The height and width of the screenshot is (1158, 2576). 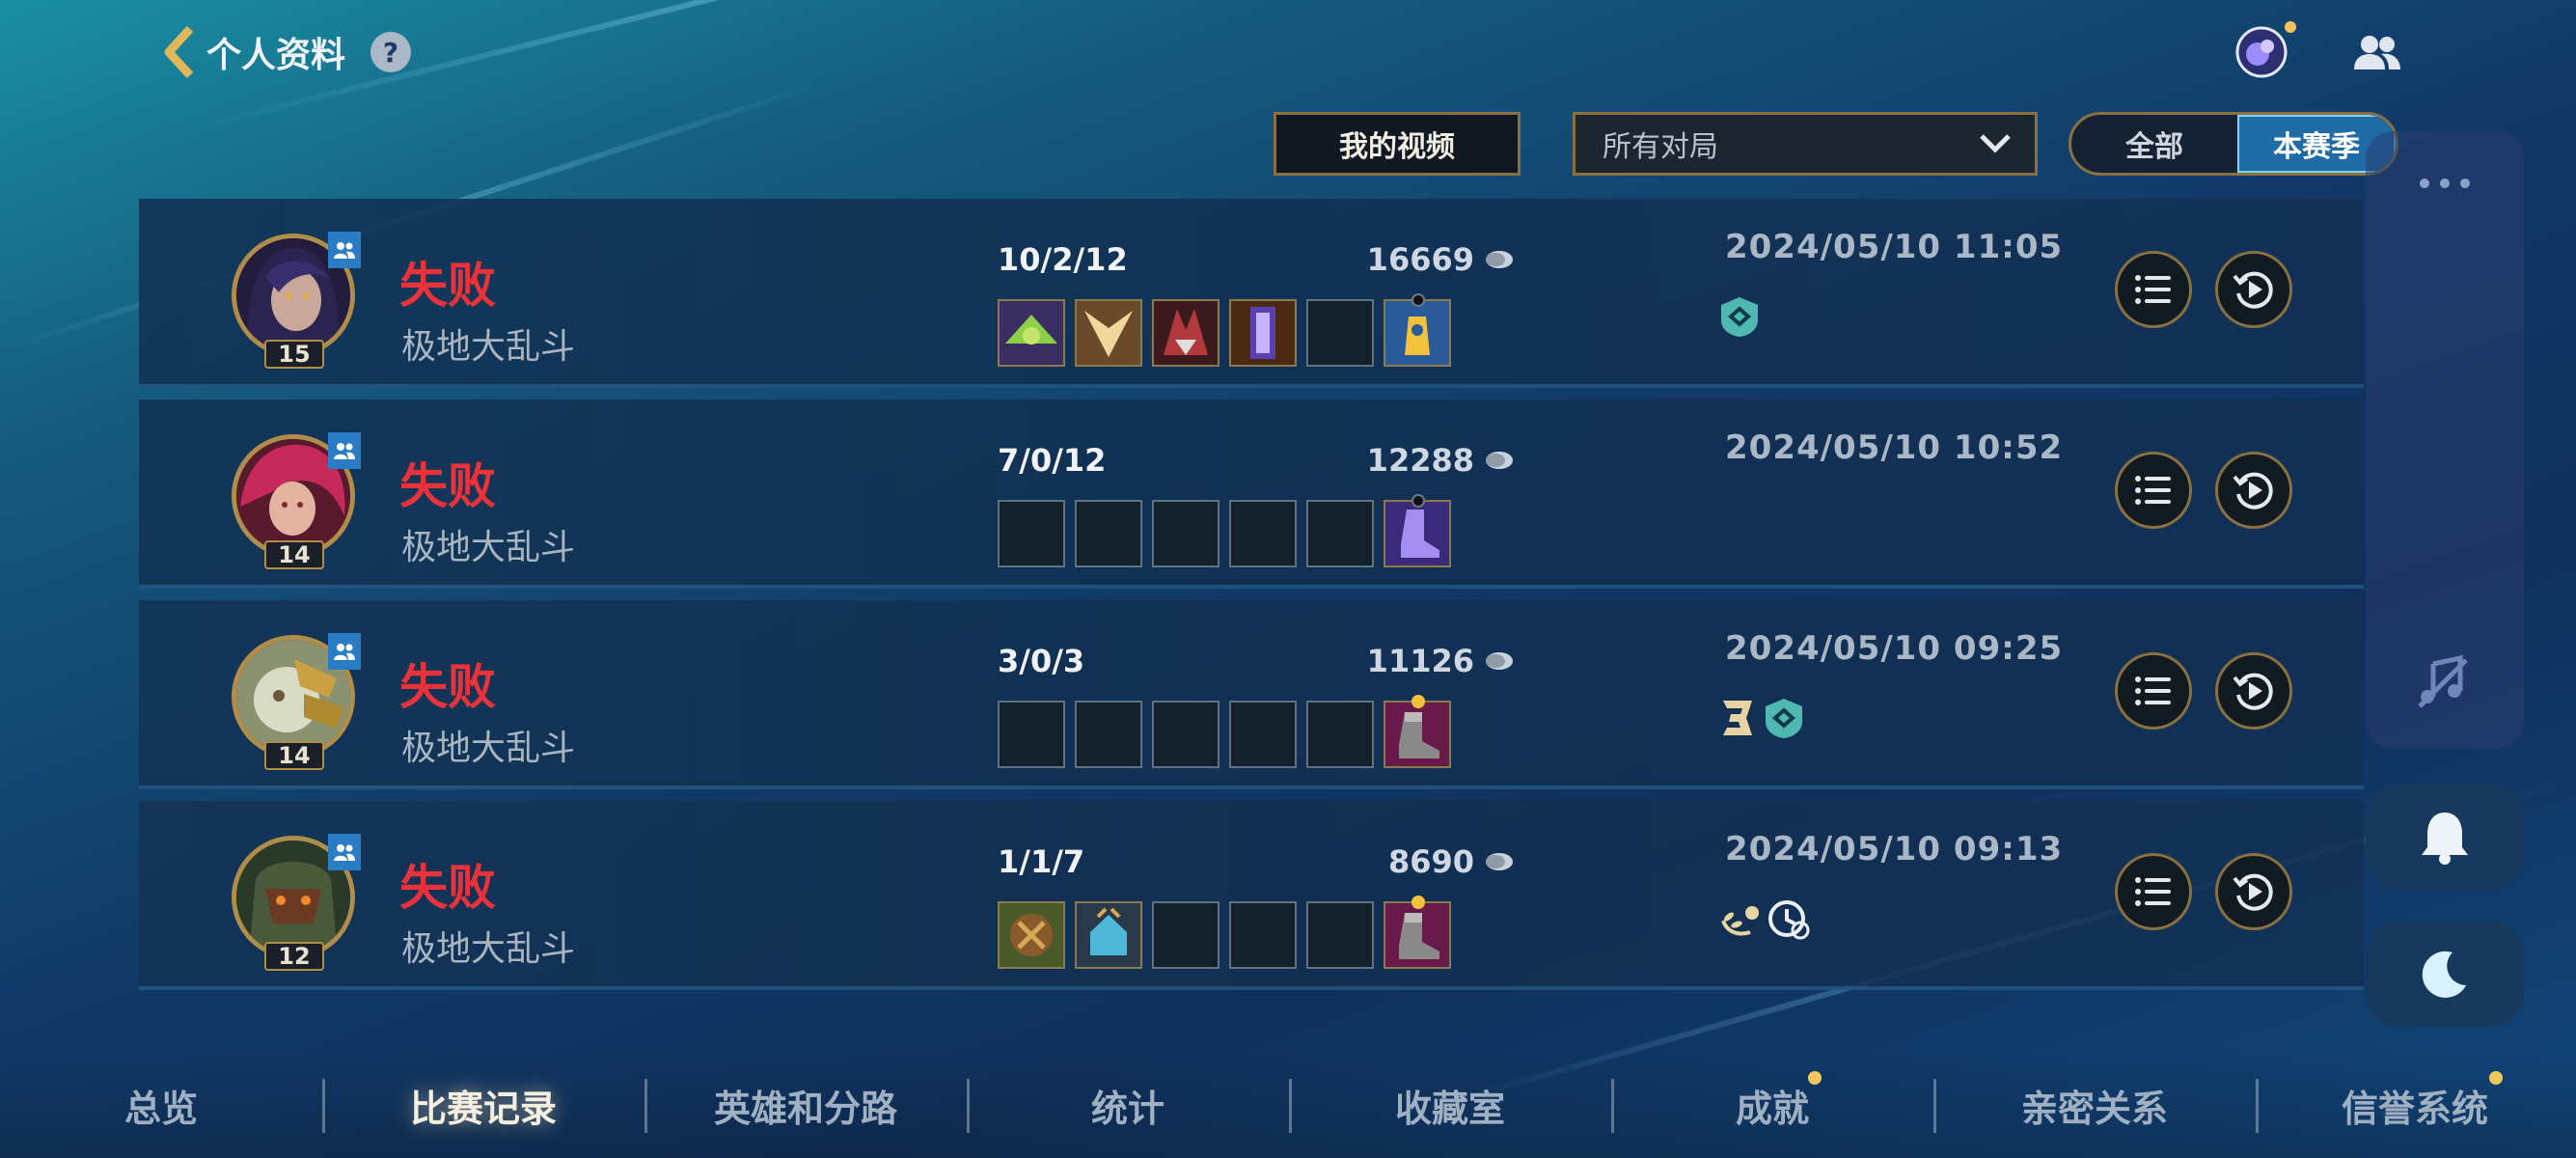 I want to click on help-icon: ?, so click(x=391, y=52).